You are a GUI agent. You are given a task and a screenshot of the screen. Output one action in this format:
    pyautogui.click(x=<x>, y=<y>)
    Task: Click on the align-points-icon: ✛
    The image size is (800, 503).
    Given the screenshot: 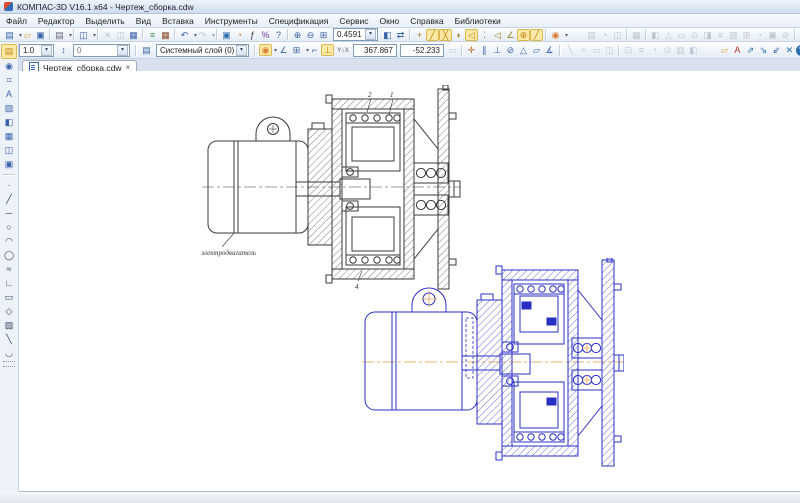 What is the action you would take?
    pyautogui.click(x=471, y=50)
    